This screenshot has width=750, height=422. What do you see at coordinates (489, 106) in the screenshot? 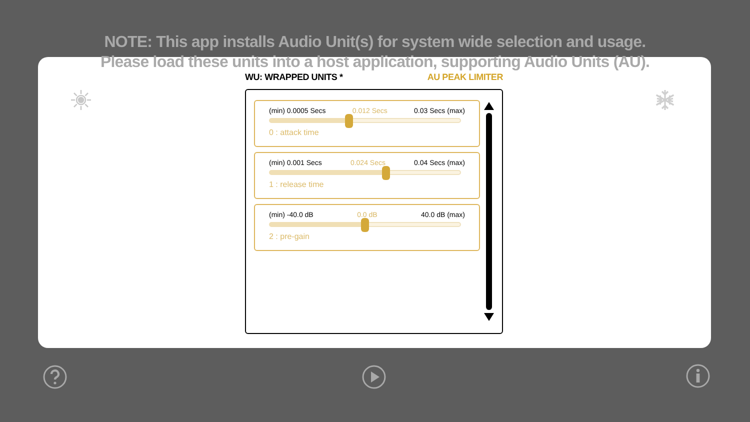
I see `scroll-up-arrow-icon` at bounding box center [489, 106].